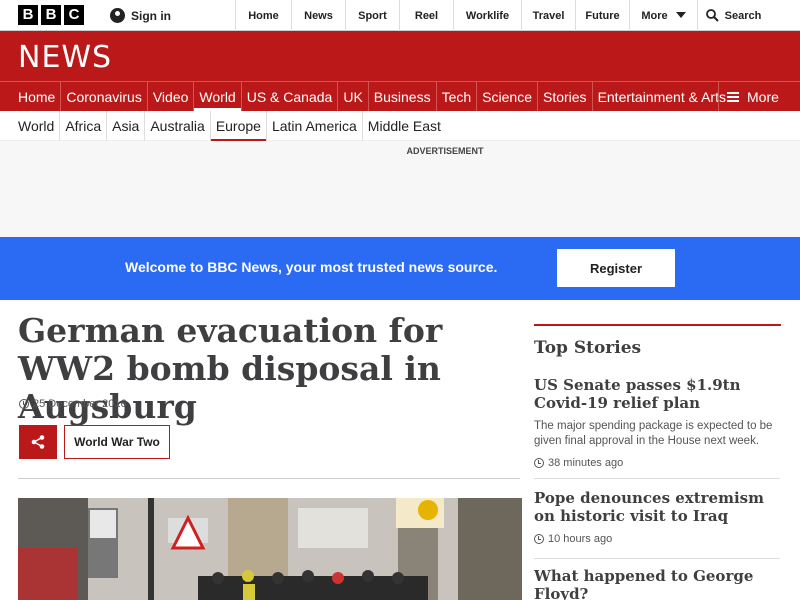 This screenshot has width=800, height=600. What do you see at coordinates (743, 15) in the screenshot?
I see `global-nav-label: Search` at bounding box center [743, 15].